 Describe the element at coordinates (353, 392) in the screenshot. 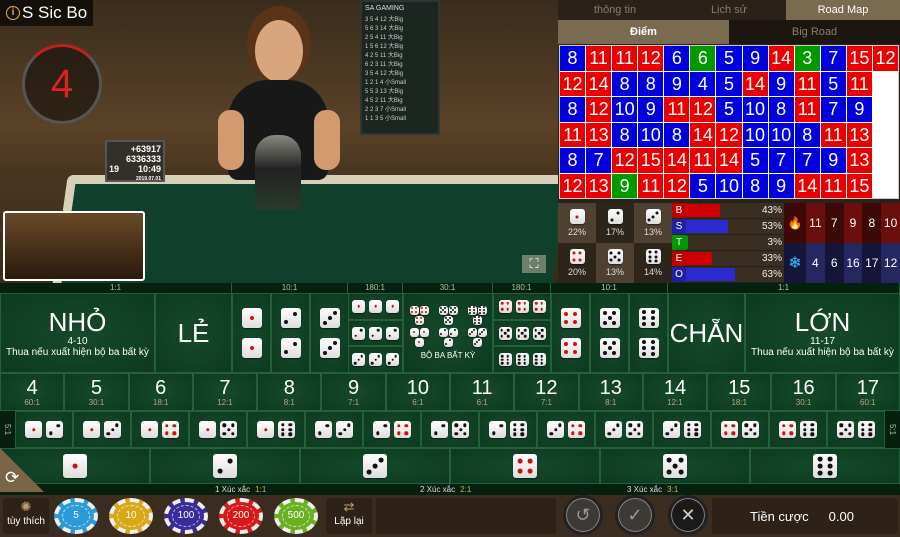

I see `bet-total-9: 9 7:1` at that location.